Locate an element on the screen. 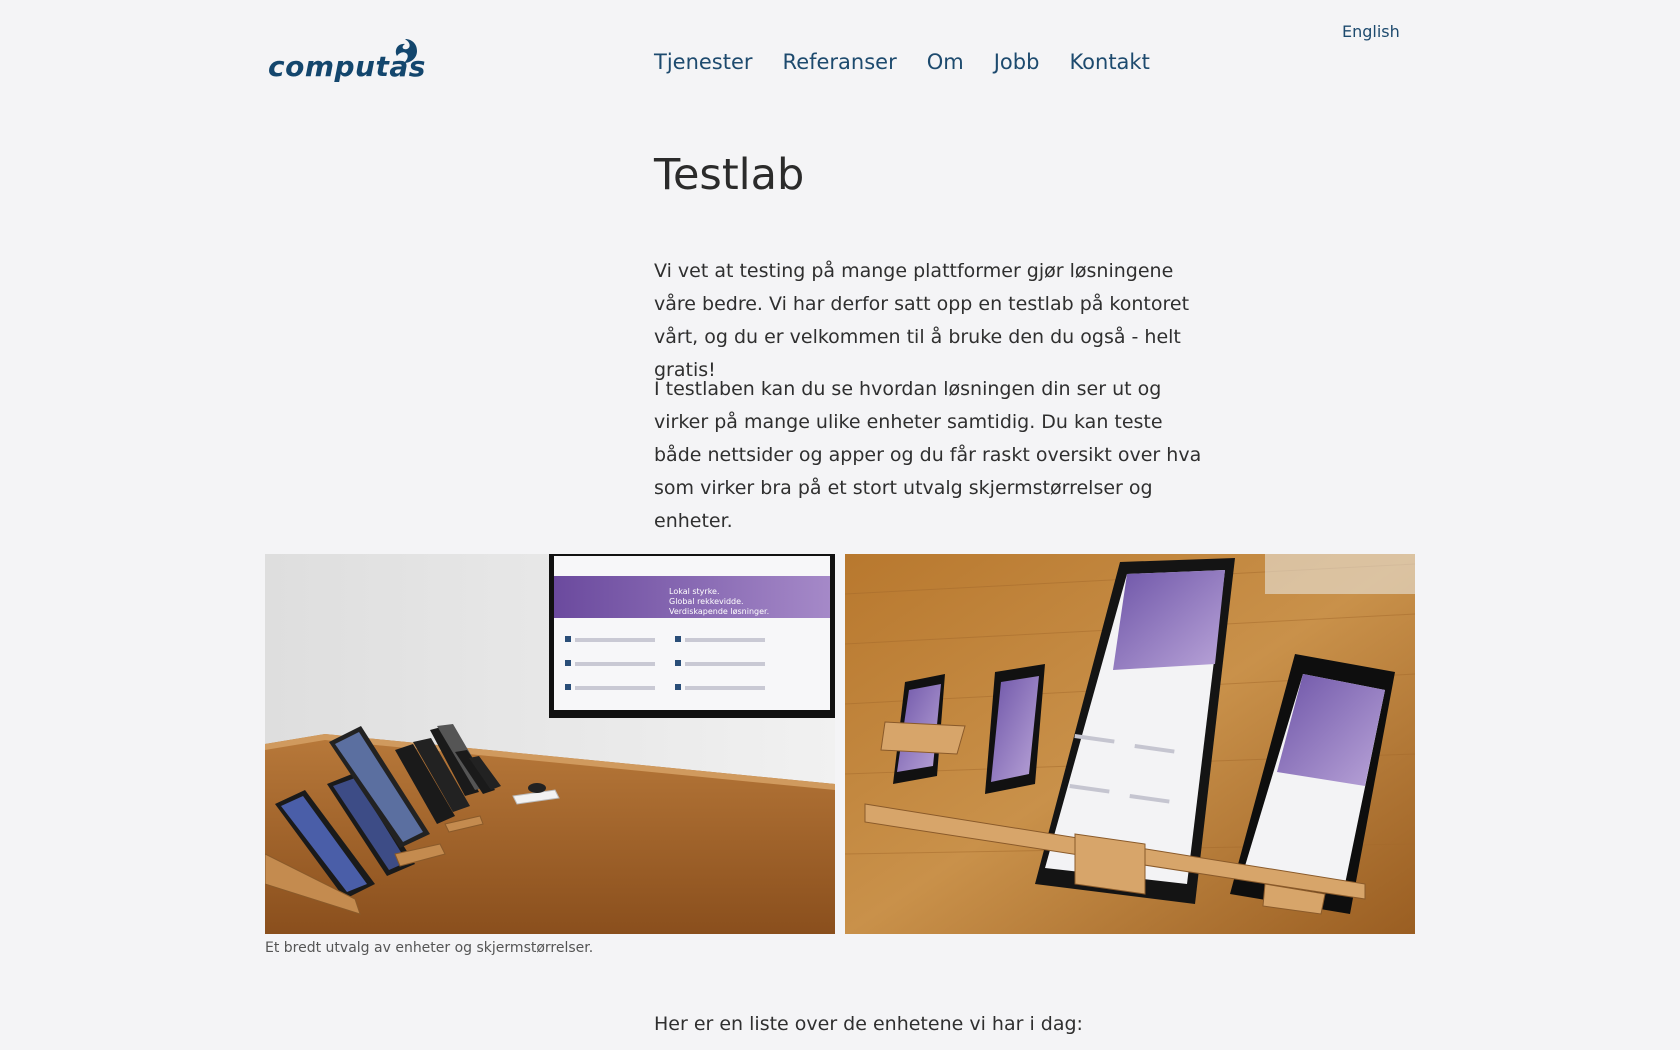  nav-referanser: Referanser is located at coordinates (840, 62).